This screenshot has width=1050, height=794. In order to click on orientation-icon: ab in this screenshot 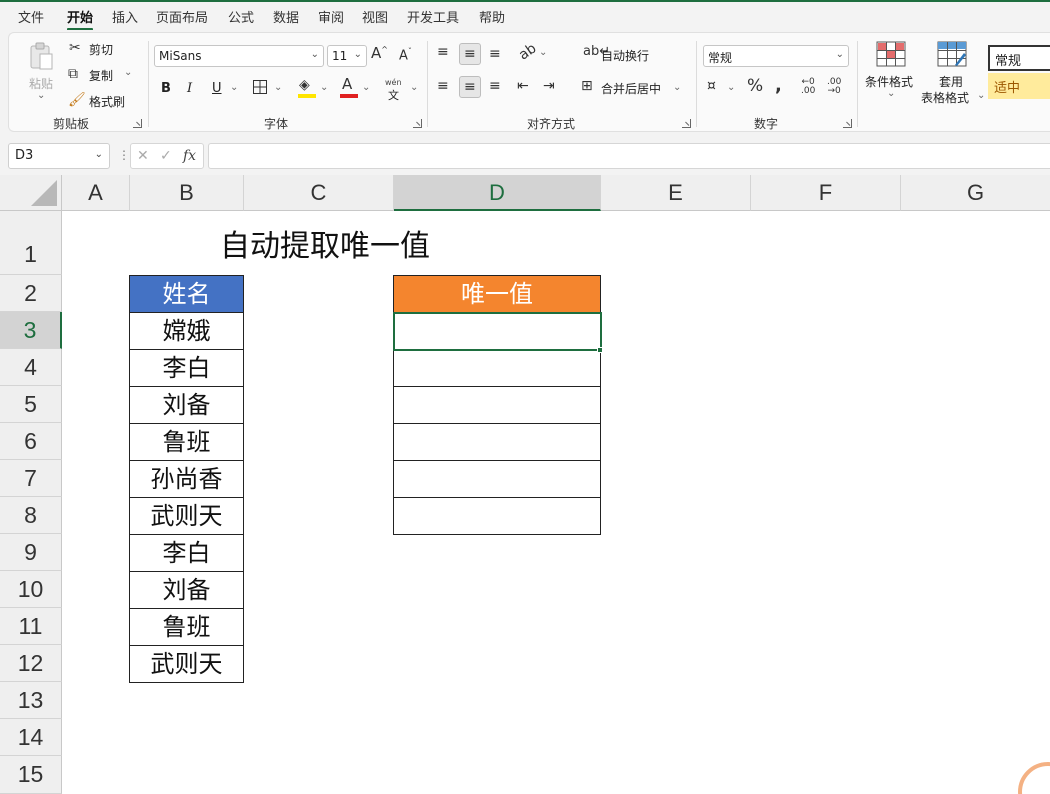, I will do `click(527, 51)`.